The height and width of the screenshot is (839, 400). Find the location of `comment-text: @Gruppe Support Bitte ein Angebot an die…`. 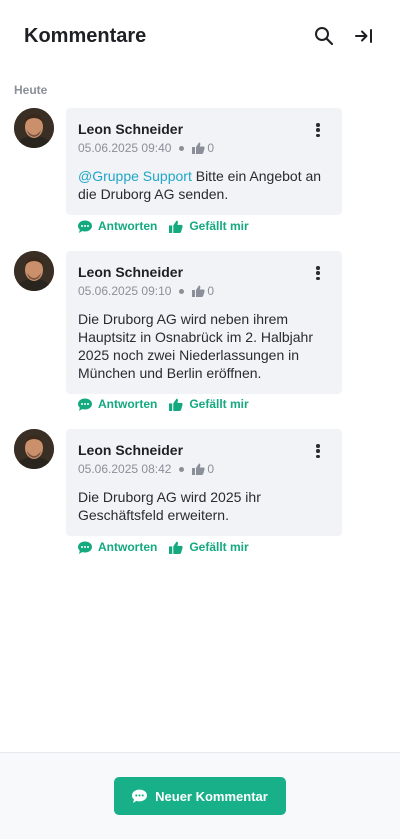

comment-text: @Gruppe Support Bitte ein Angebot an die… is located at coordinates (200, 185).